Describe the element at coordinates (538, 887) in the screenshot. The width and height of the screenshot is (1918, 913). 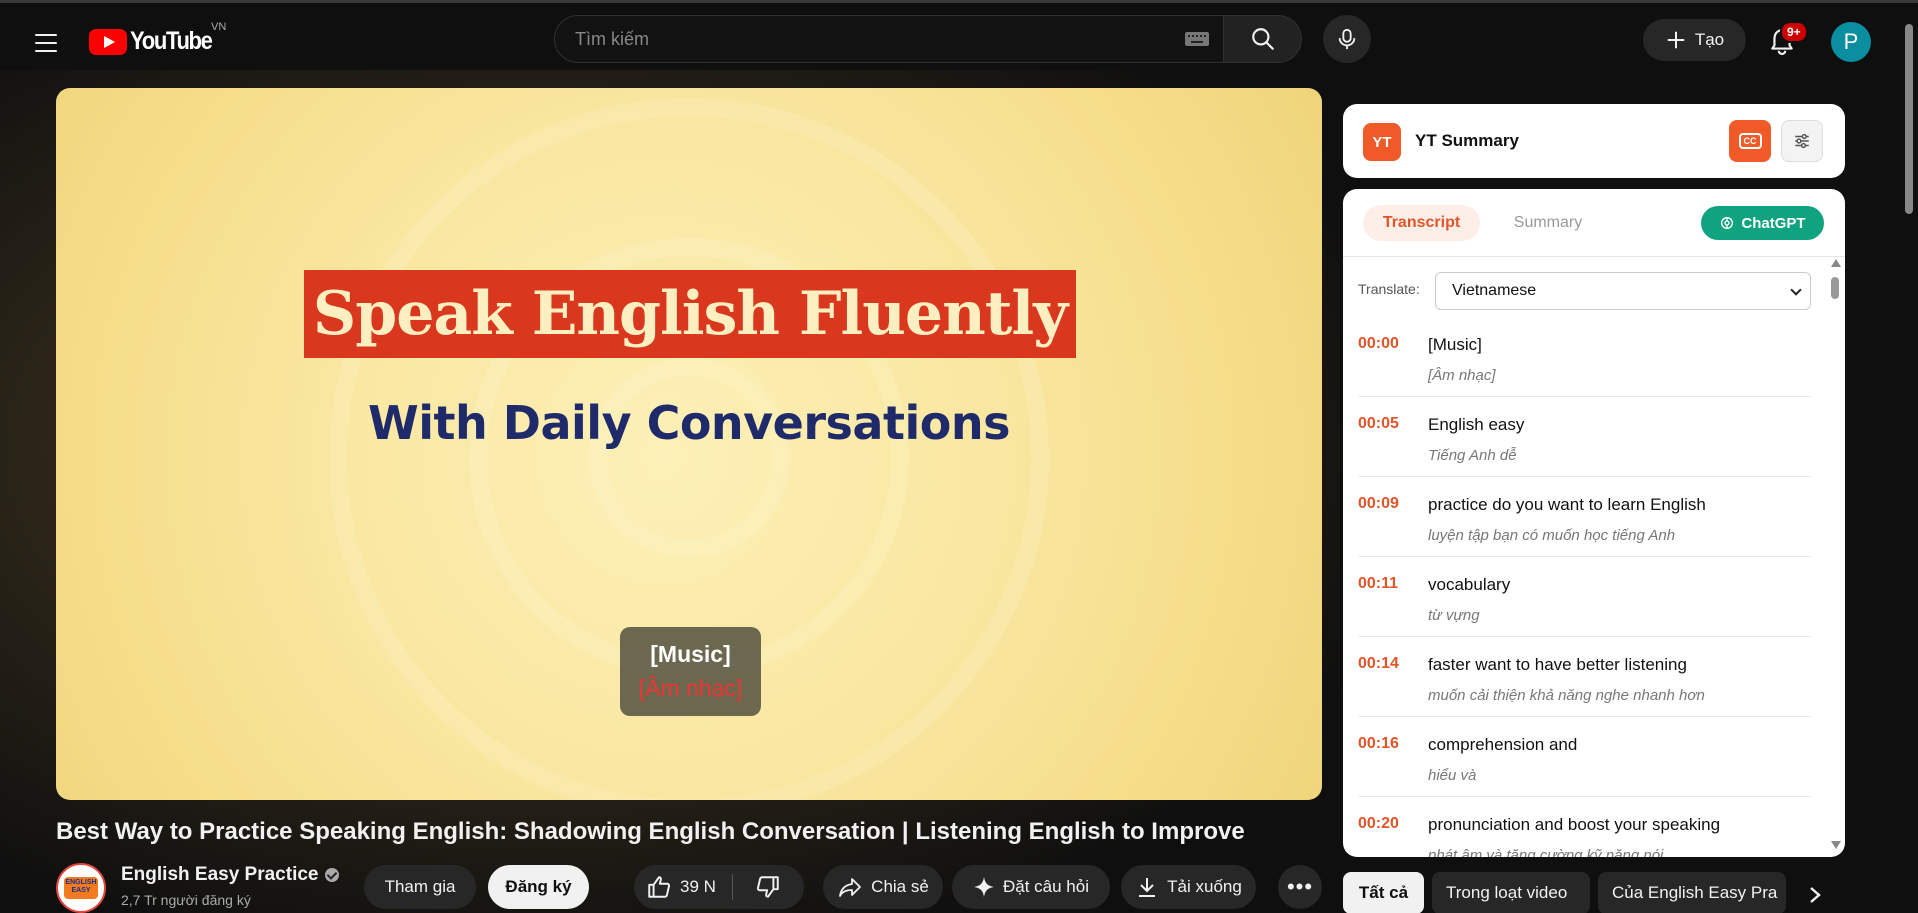
I see `subscribe-button: Đăng ký` at that location.